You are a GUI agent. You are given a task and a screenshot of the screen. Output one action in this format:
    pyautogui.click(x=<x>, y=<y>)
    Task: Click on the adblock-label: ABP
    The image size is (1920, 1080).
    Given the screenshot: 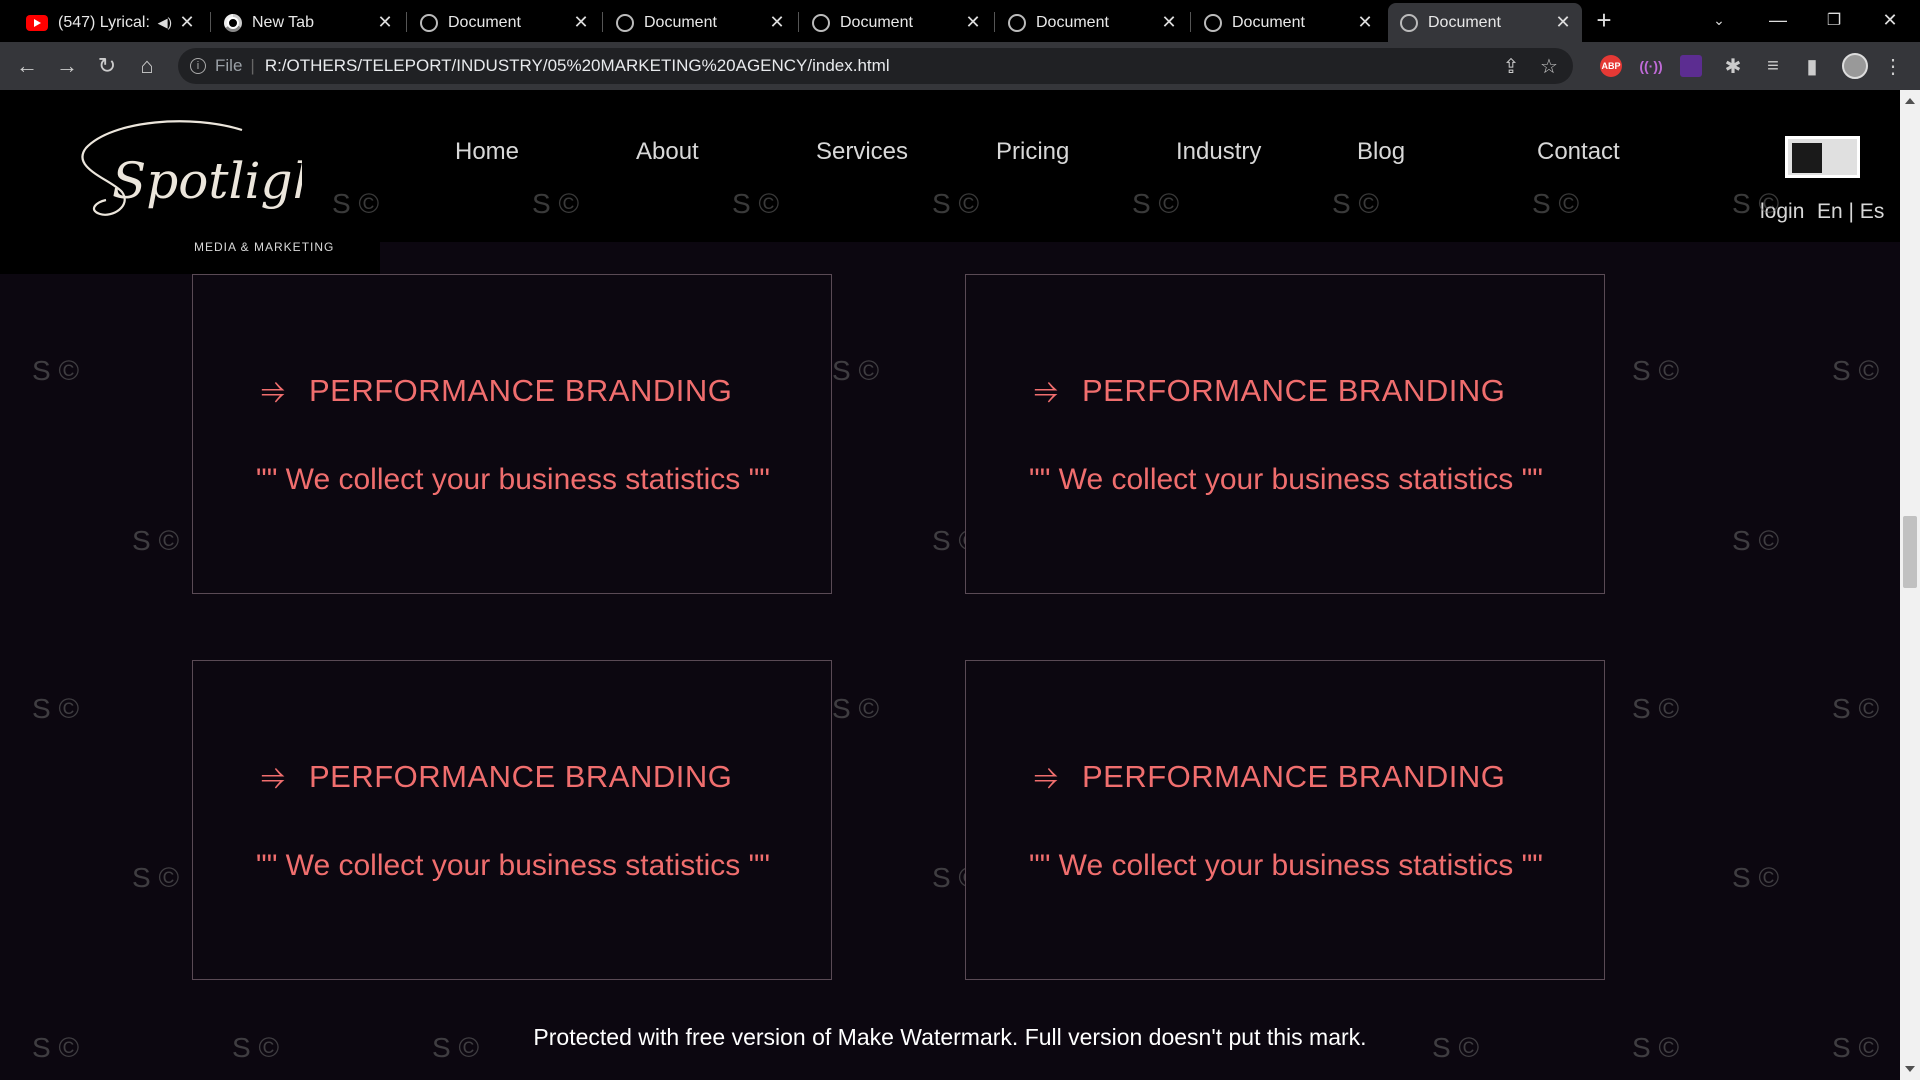 What is the action you would take?
    pyautogui.click(x=1611, y=66)
    